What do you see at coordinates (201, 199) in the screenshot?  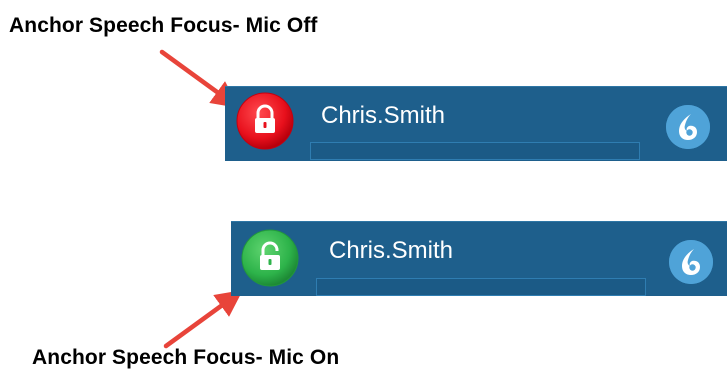 I see `annotation-arrows` at bounding box center [201, 199].